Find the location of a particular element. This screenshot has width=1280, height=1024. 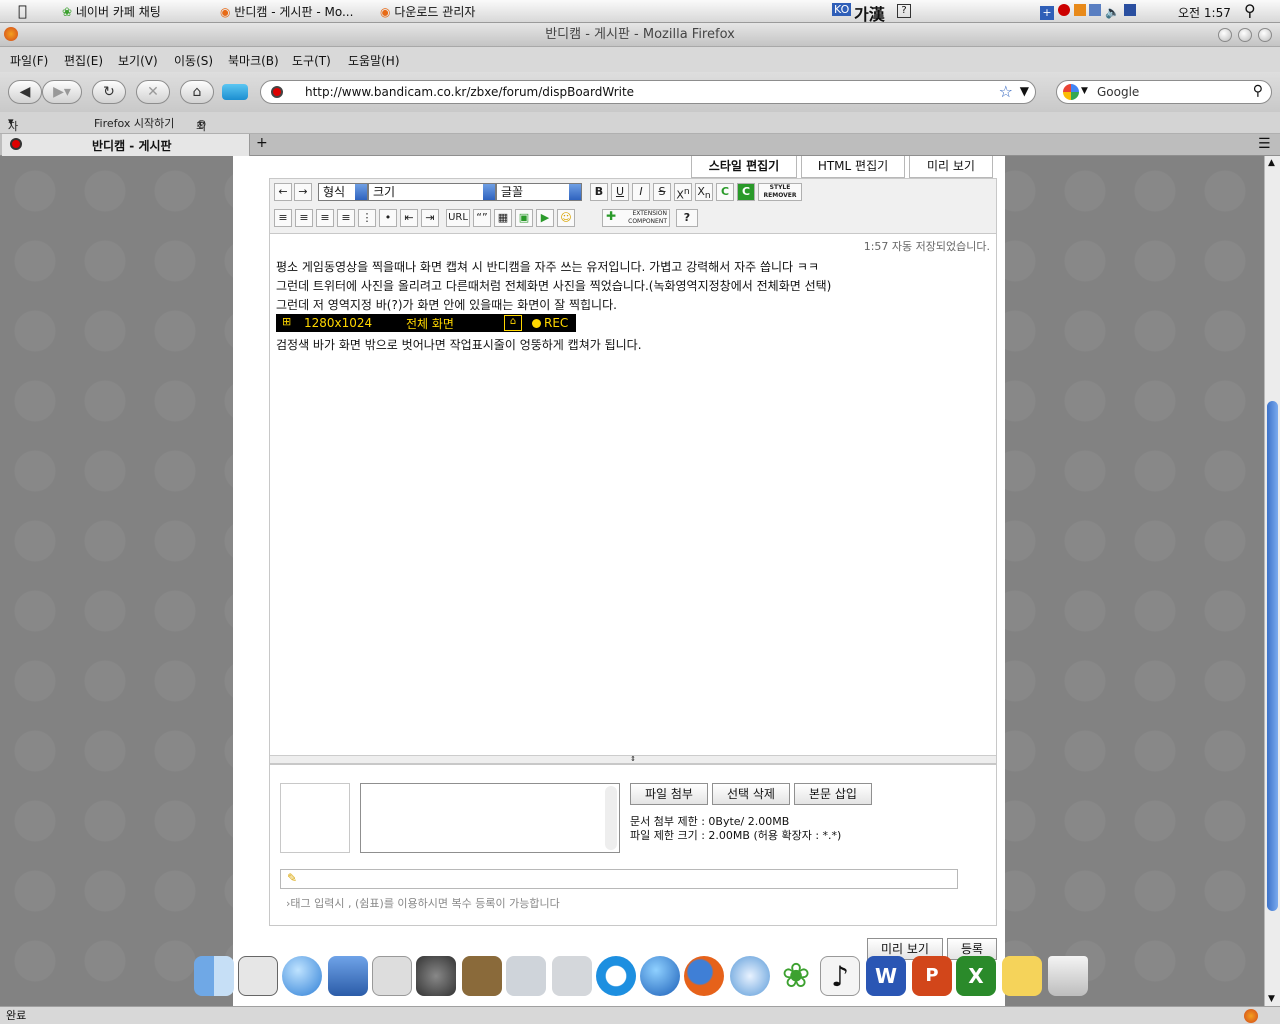

ime-chars: 가漢 is located at coordinates (869, 13).